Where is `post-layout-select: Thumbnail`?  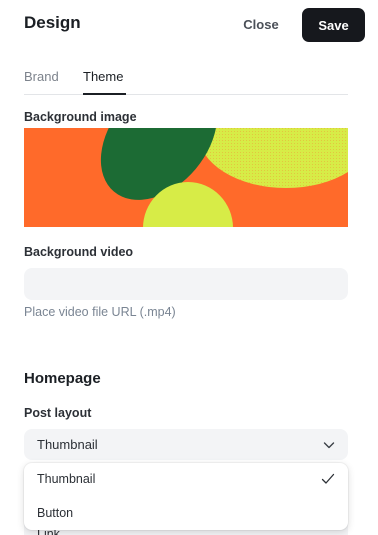 post-layout-select: Thumbnail is located at coordinates (186, 444).